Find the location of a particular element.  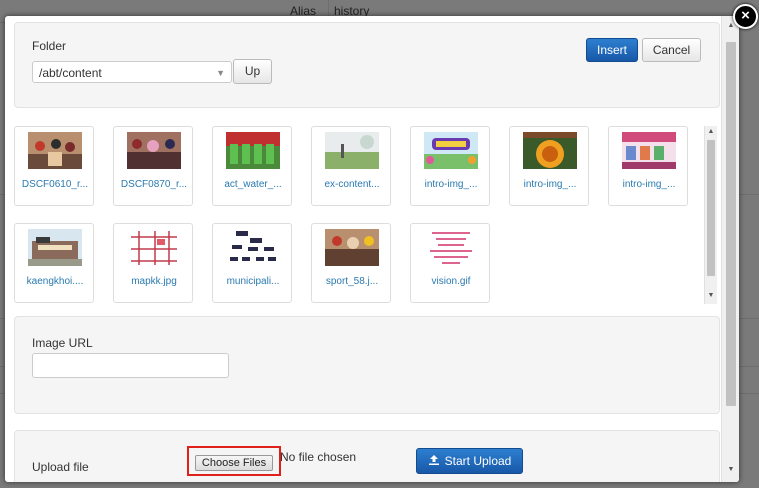

close-button: × is located at coordinates (745, 16).